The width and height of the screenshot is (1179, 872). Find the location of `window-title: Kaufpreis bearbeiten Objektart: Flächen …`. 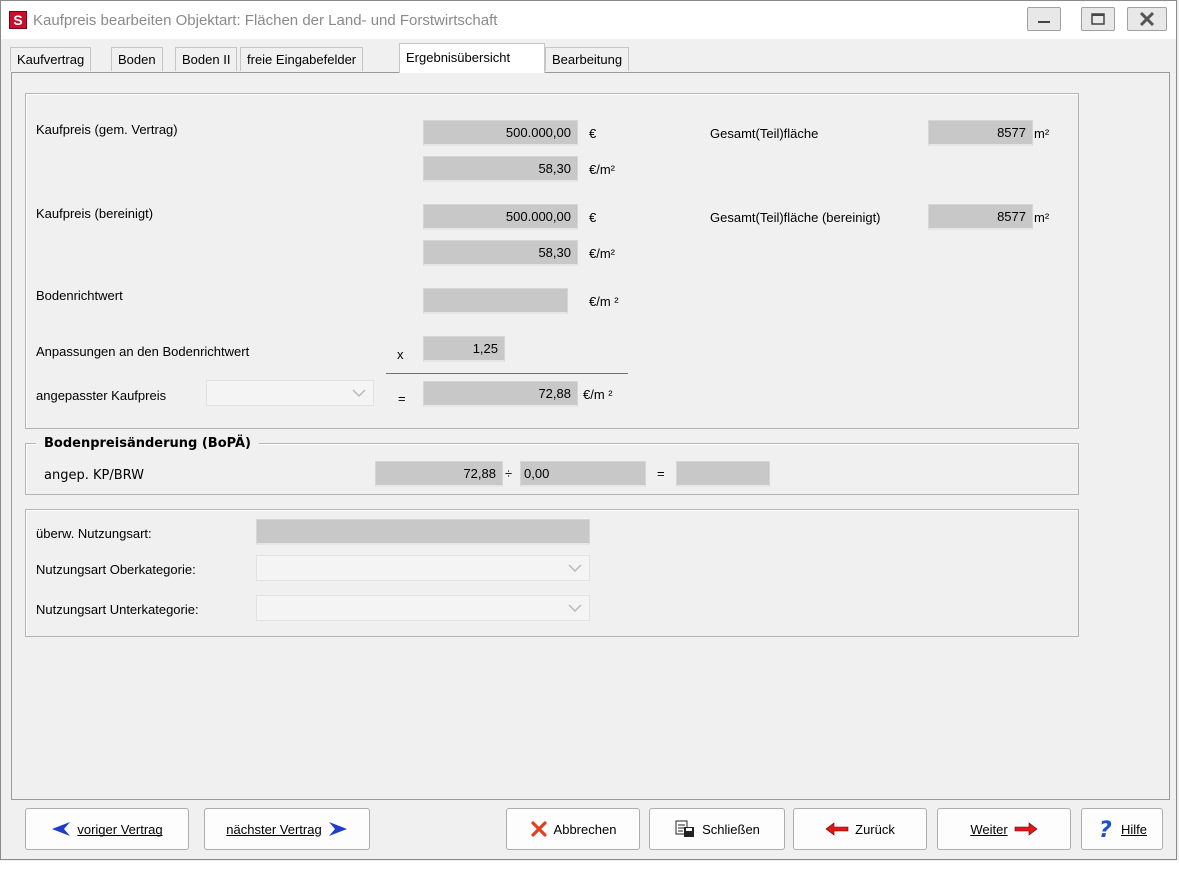

window-title: Kaufpreis bearbeiten Objektart: Flächen … is located at coordinates (265, 20).